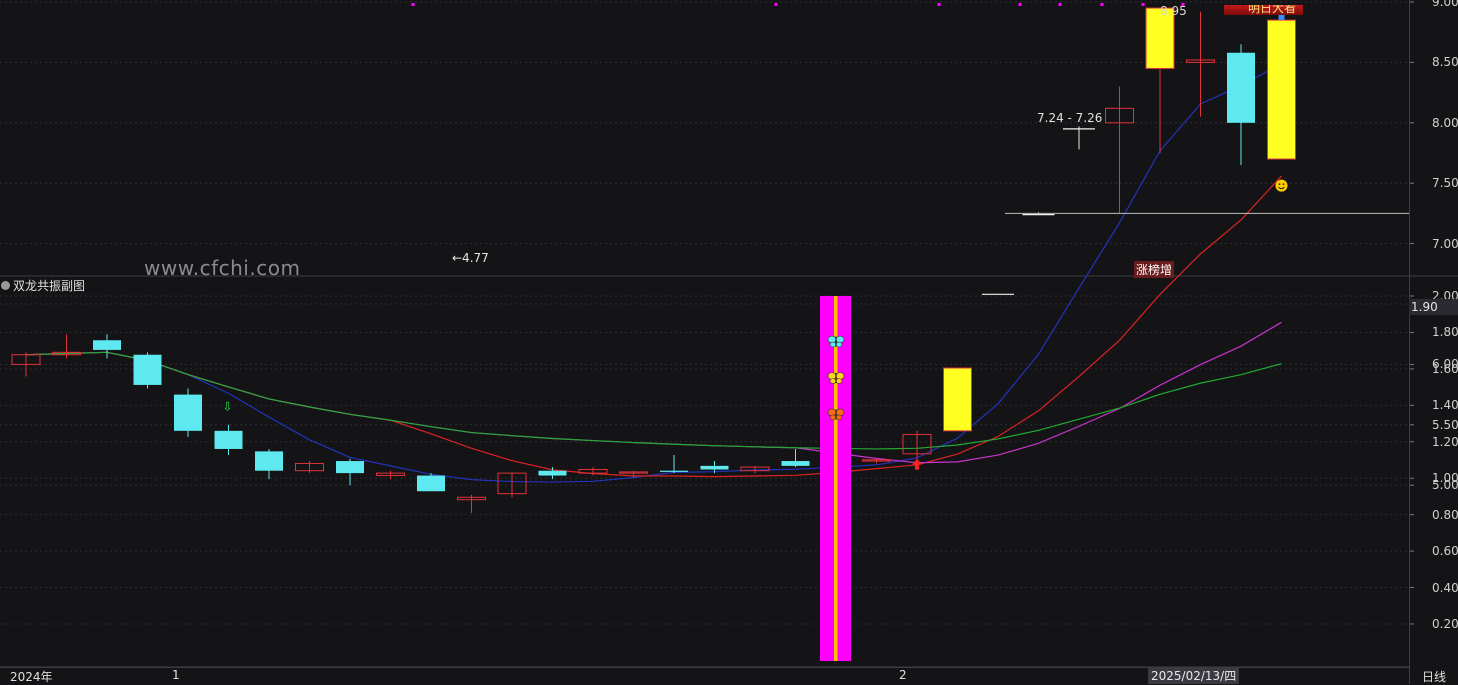  I want to click on signal-label: 涨榜增, so click(1154, 269).